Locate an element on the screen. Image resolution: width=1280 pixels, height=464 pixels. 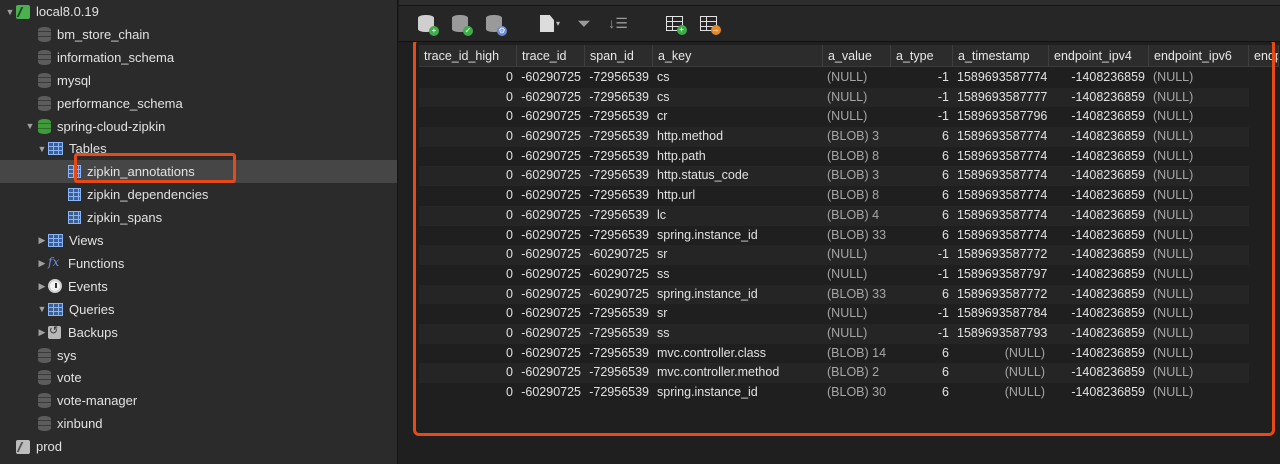
table-cell-a_key: spring.instance_id is located at coordinates (738, 236).